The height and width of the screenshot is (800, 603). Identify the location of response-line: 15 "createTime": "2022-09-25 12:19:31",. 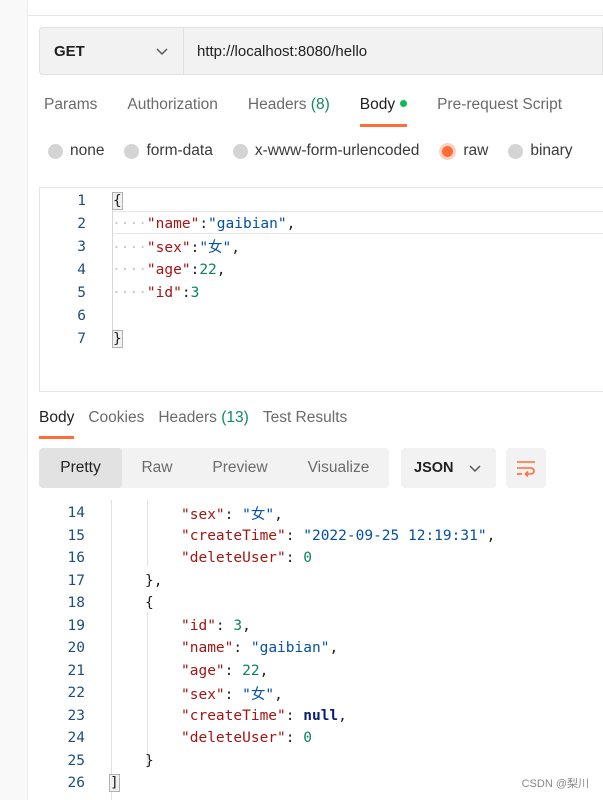
(267, 536).